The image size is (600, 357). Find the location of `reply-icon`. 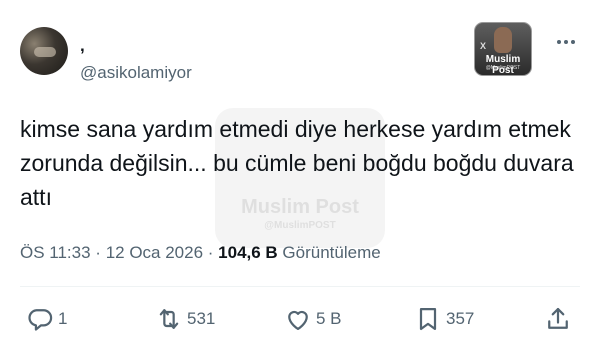

reply-icon is located at coordinates (40, 320).